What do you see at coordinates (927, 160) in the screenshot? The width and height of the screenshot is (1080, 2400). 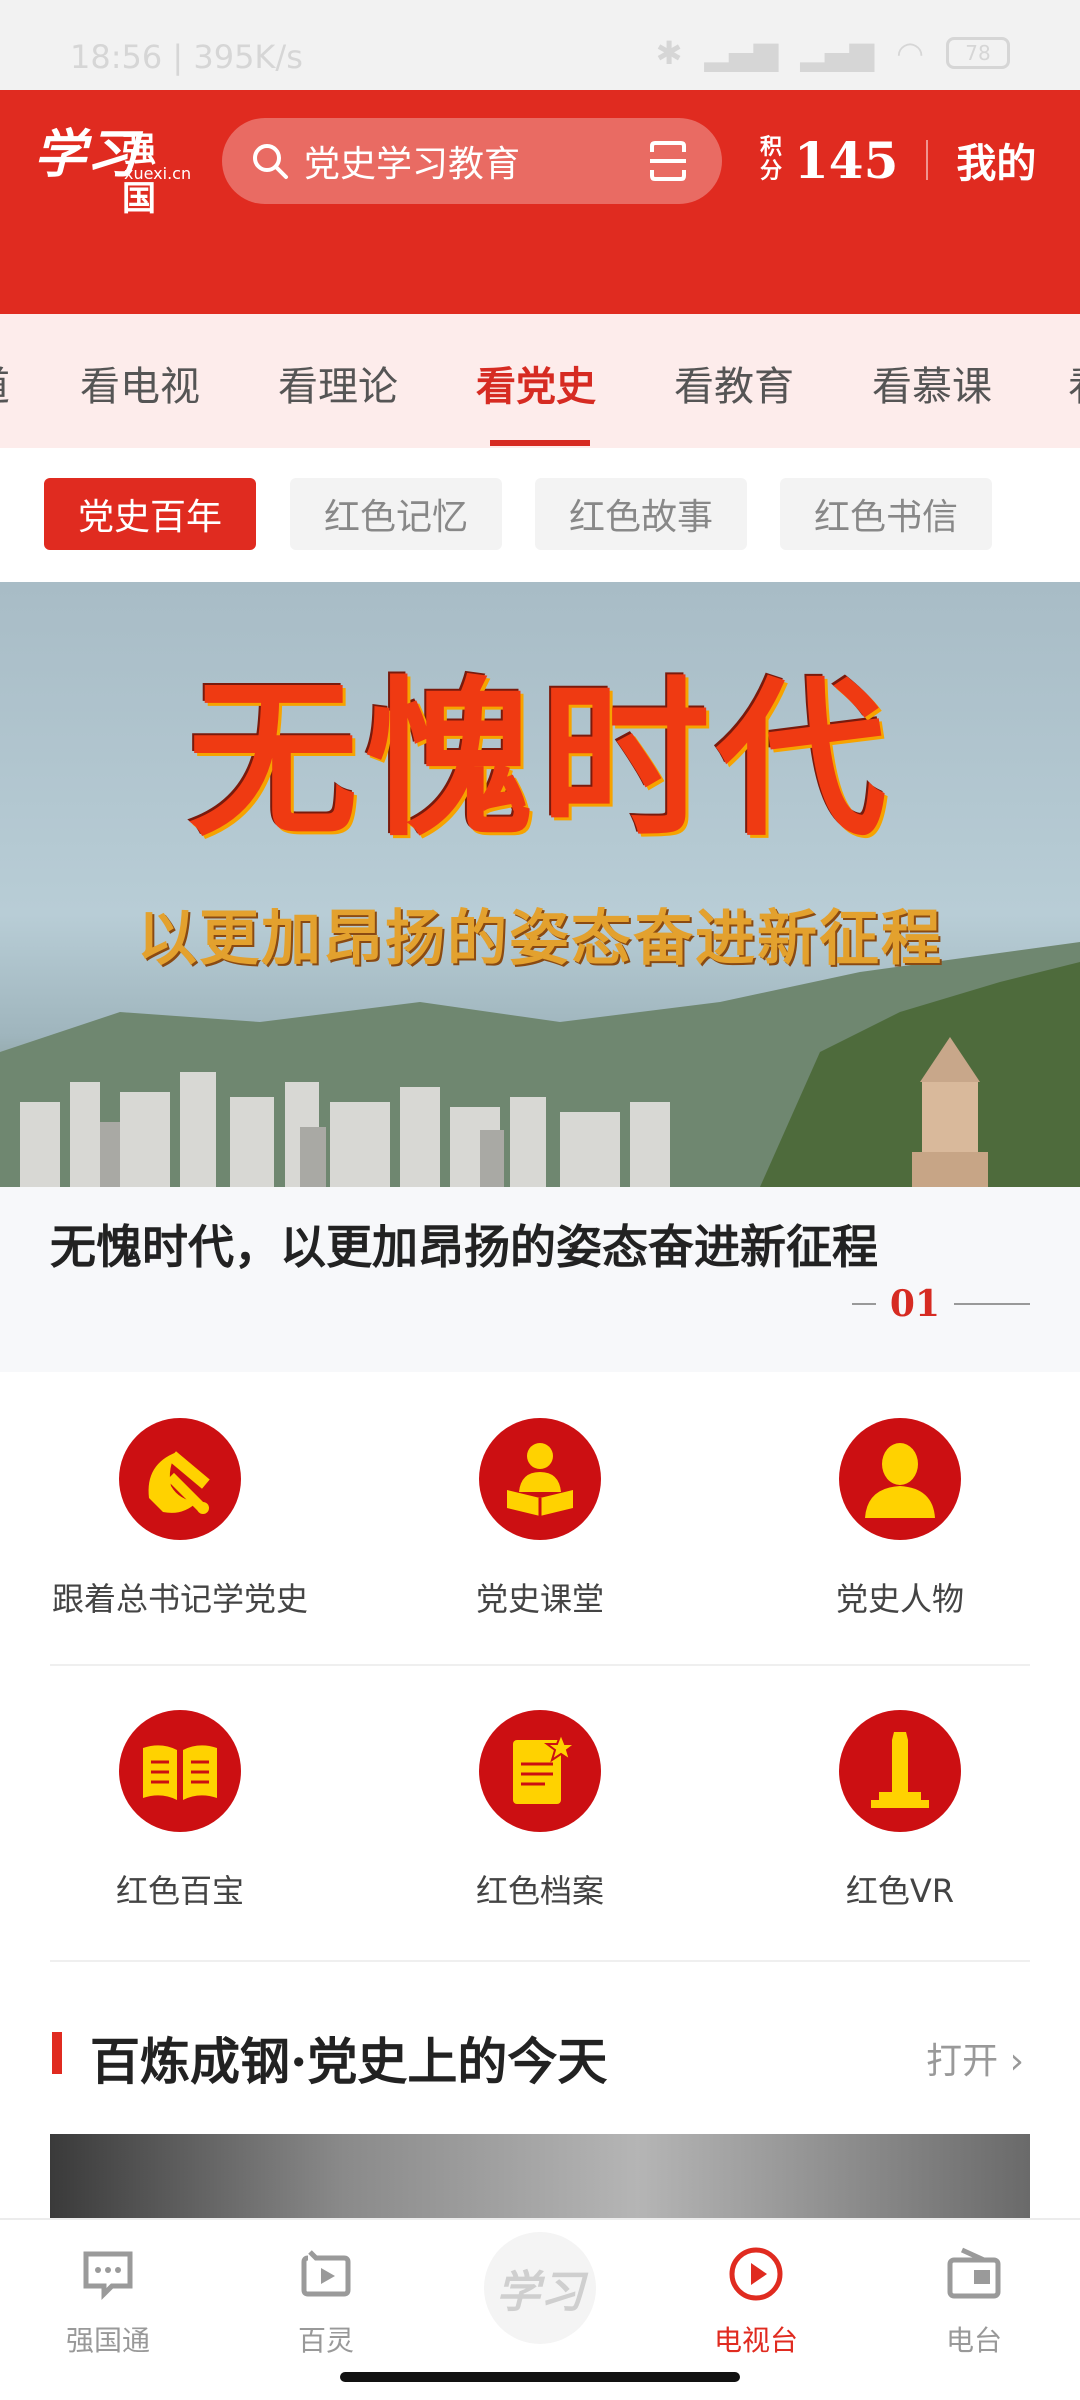 I see `header-divider` at bounding box center [927, 160].